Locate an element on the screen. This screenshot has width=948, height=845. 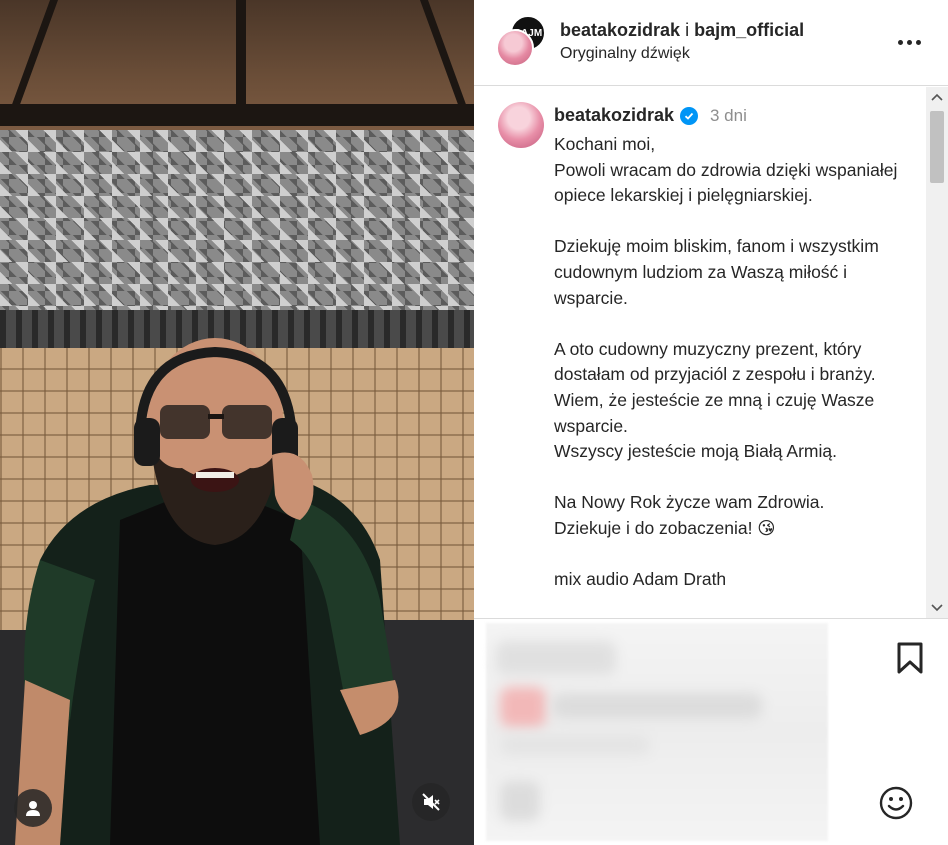
emoji-picker-button is located at coordinates (896, 803).